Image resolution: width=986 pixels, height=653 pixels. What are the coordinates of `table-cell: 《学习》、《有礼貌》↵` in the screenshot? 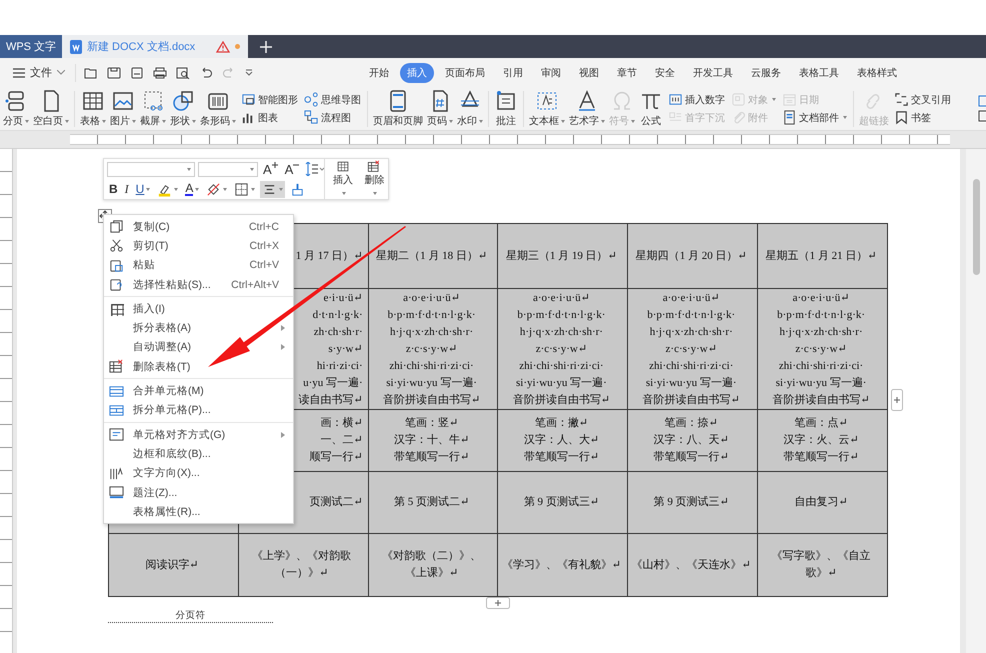 It's located at (563, 565).